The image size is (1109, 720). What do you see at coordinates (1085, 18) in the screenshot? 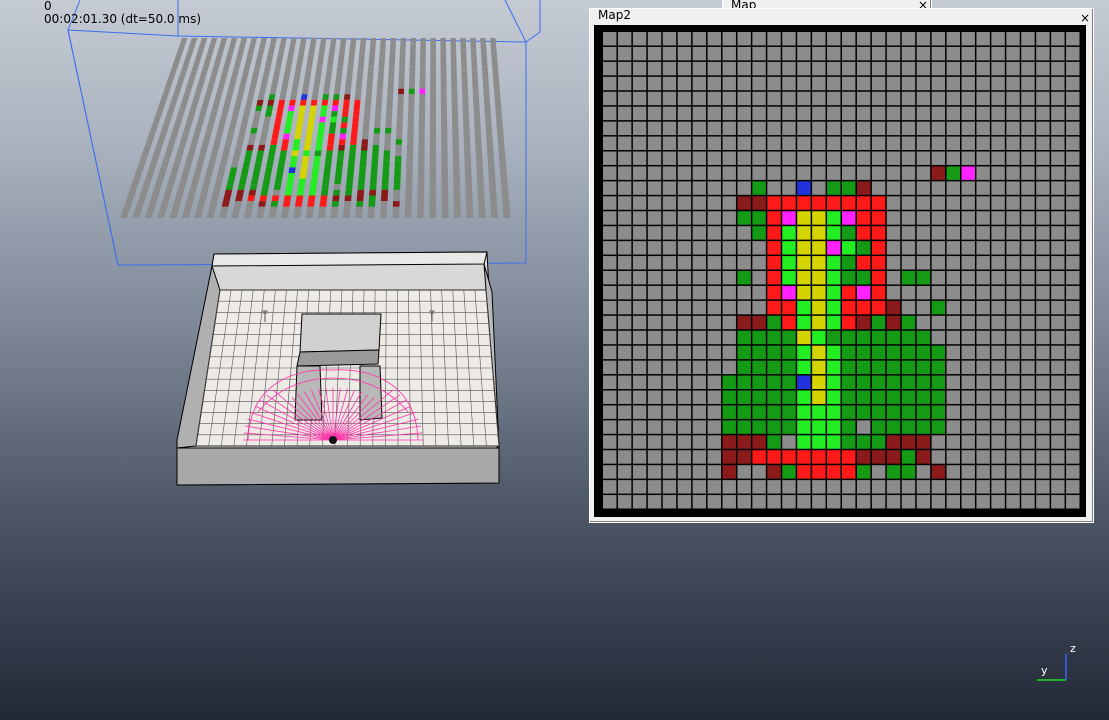
I see `map2-window-close-button: ×` at bounding box center [1085, 18].